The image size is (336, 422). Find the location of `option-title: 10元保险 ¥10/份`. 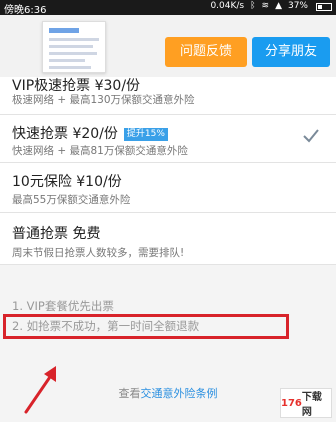

option-title: 10元保险 ¥10/份 is located at coordinates (67, 182).